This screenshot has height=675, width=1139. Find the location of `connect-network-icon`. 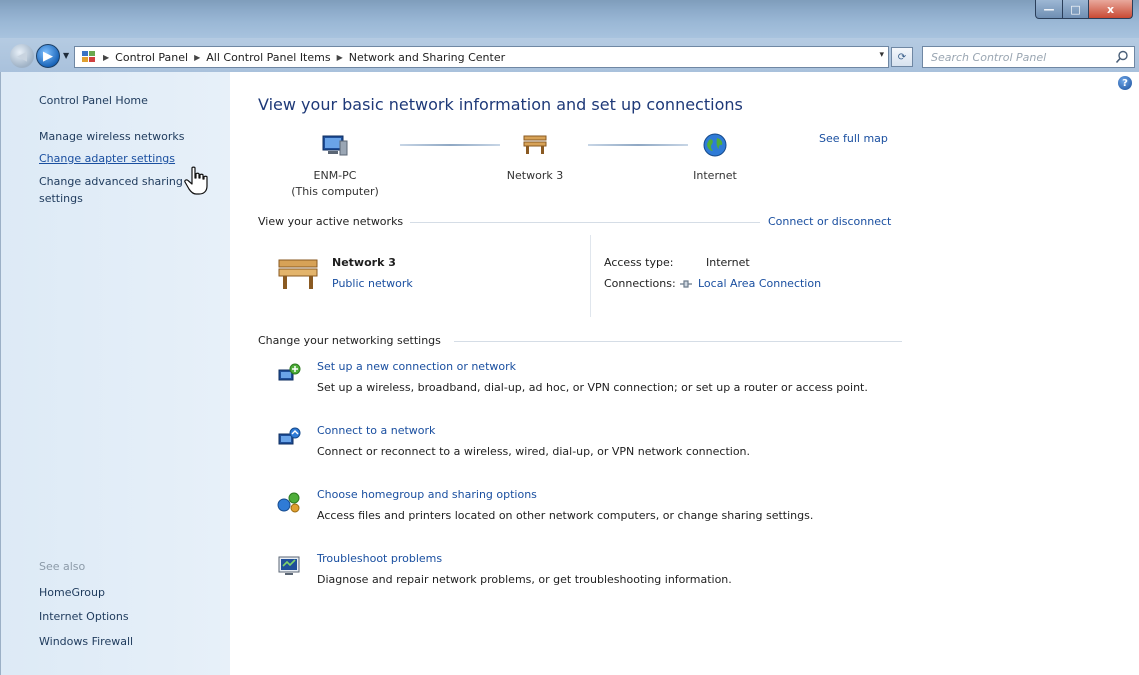

connect-network-icon is located at coordinates (289, 436).